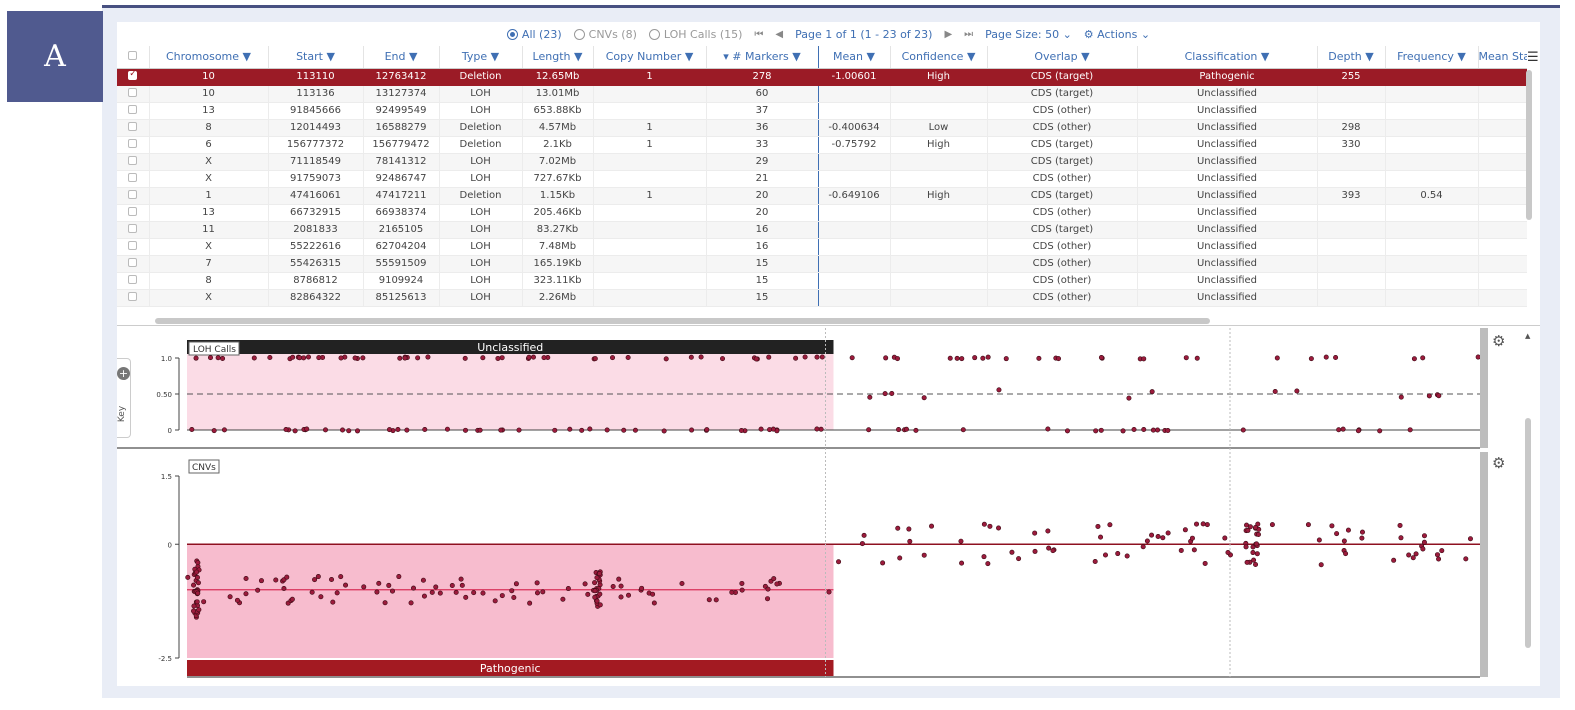 The image size is (1575, 710). I want to click on column-menu-icon: ☰, so click(1533, 57).